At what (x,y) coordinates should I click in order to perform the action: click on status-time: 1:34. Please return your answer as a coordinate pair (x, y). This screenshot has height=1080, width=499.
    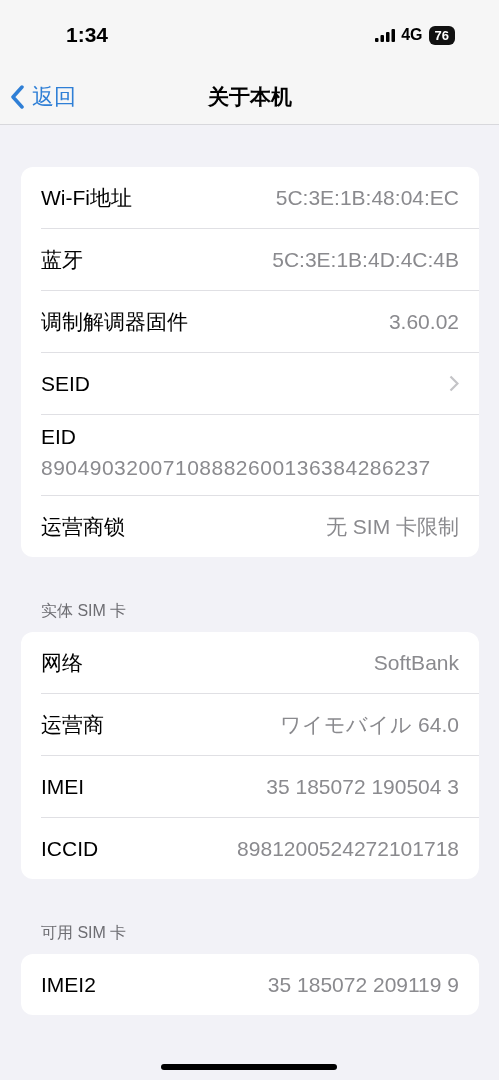
    Looking at the image, I should click on (87, 35).